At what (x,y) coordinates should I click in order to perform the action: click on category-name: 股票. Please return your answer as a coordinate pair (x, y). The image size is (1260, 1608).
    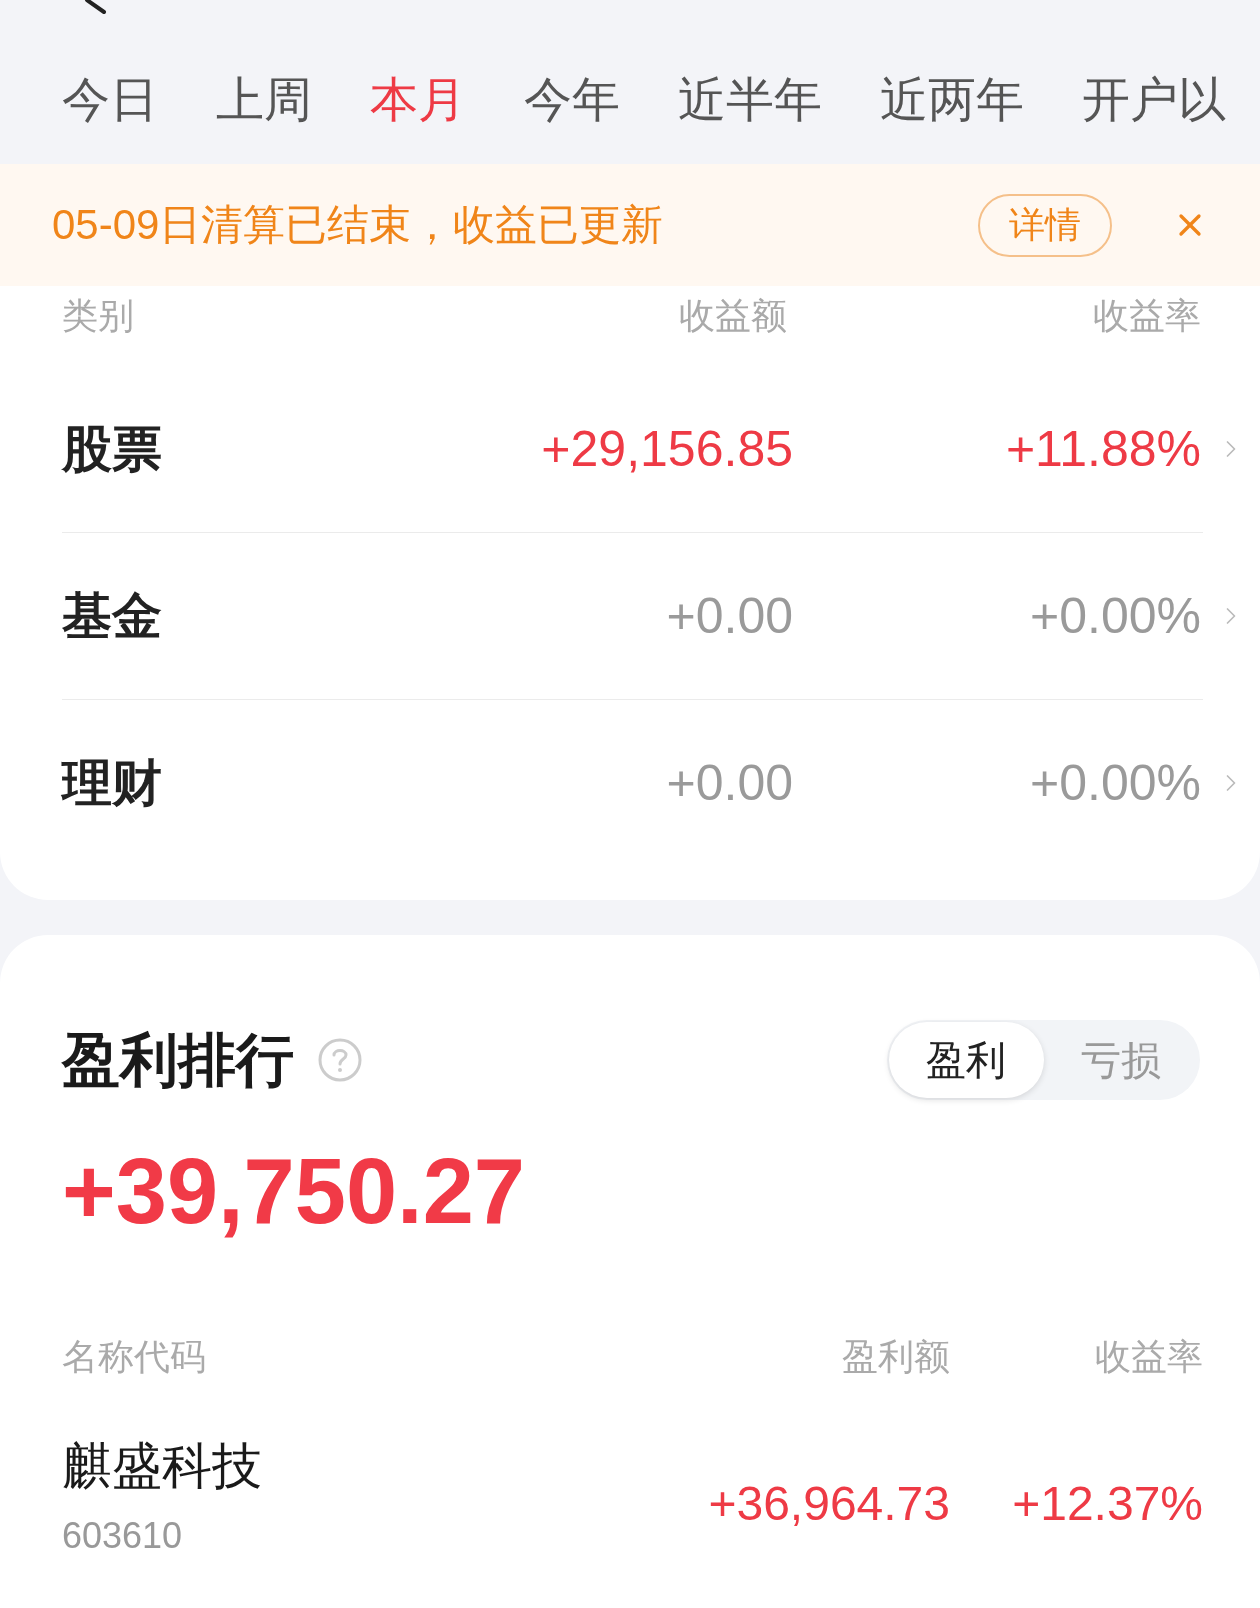
    Looking at the image, I should click on (112, 449).